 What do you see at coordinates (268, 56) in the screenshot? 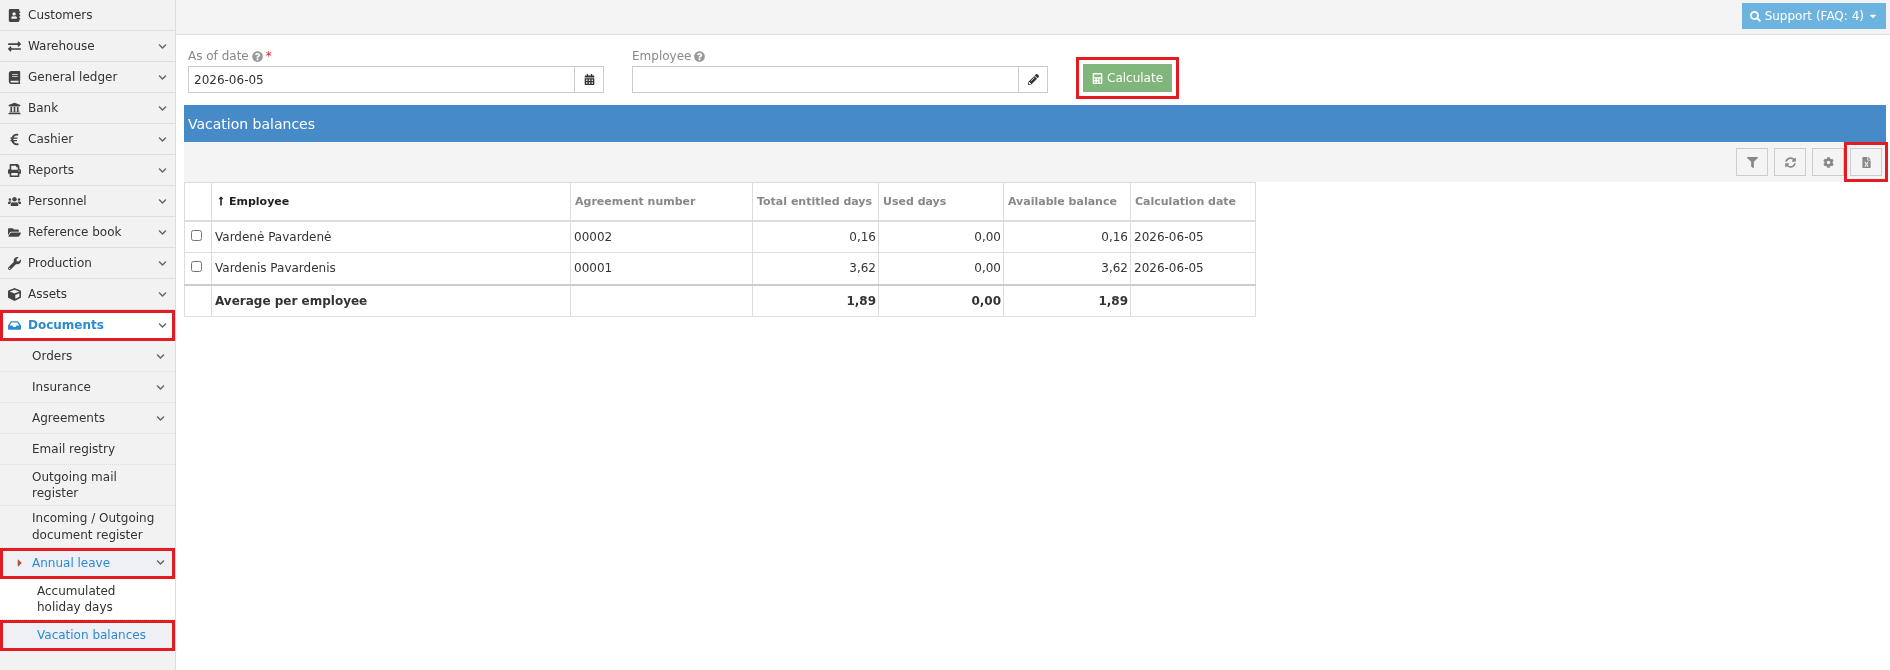
I see `required-mark: *` at bounding box center [268, 56].